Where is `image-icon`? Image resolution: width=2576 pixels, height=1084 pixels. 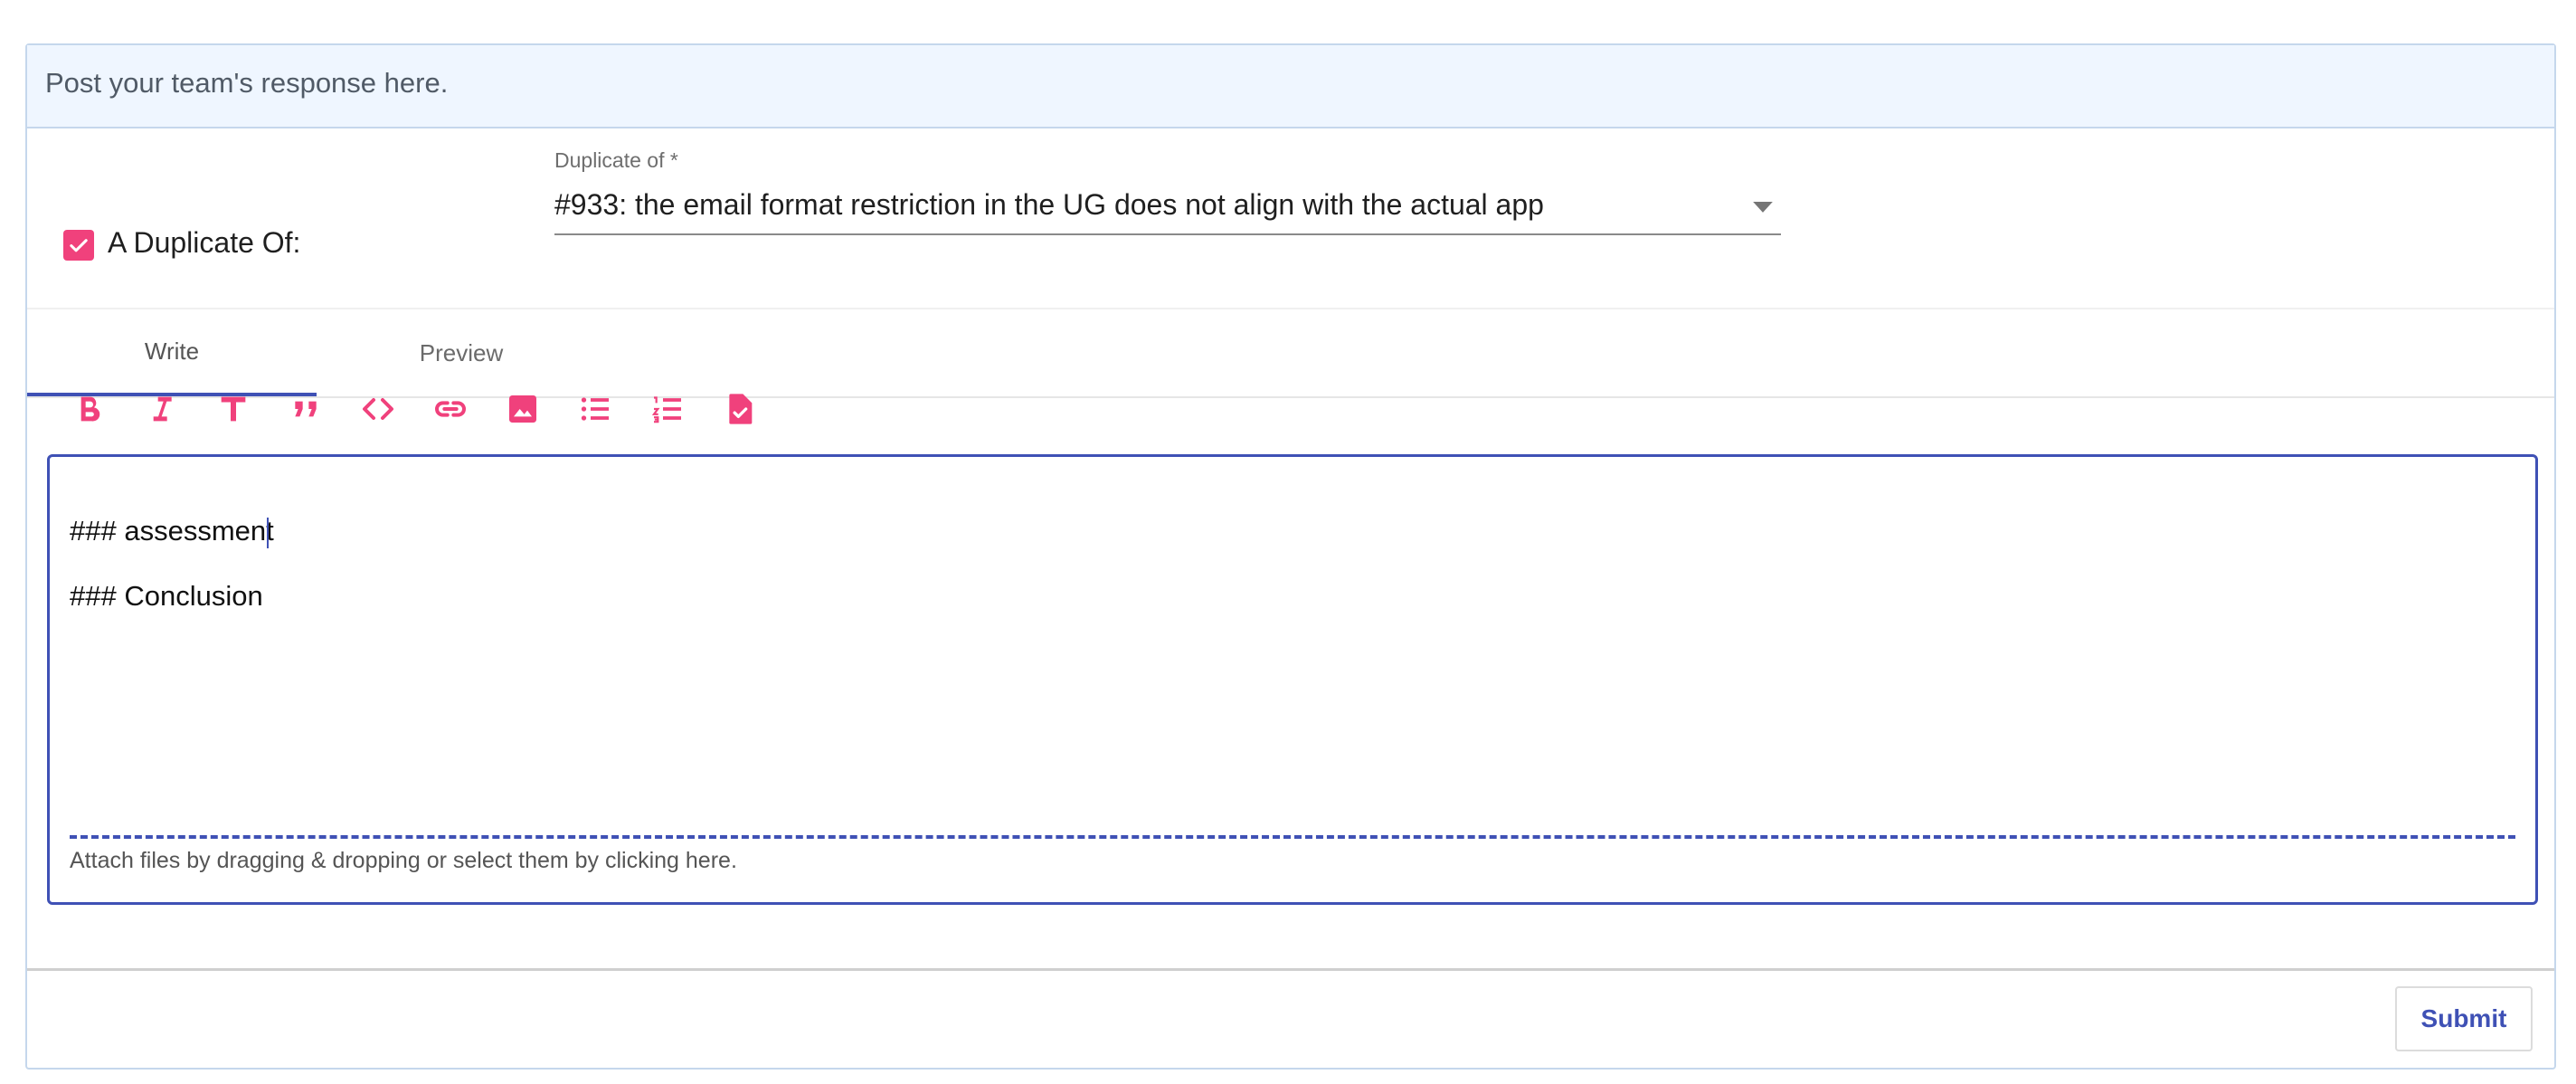
image-icon is located at coordinates (522, 409).